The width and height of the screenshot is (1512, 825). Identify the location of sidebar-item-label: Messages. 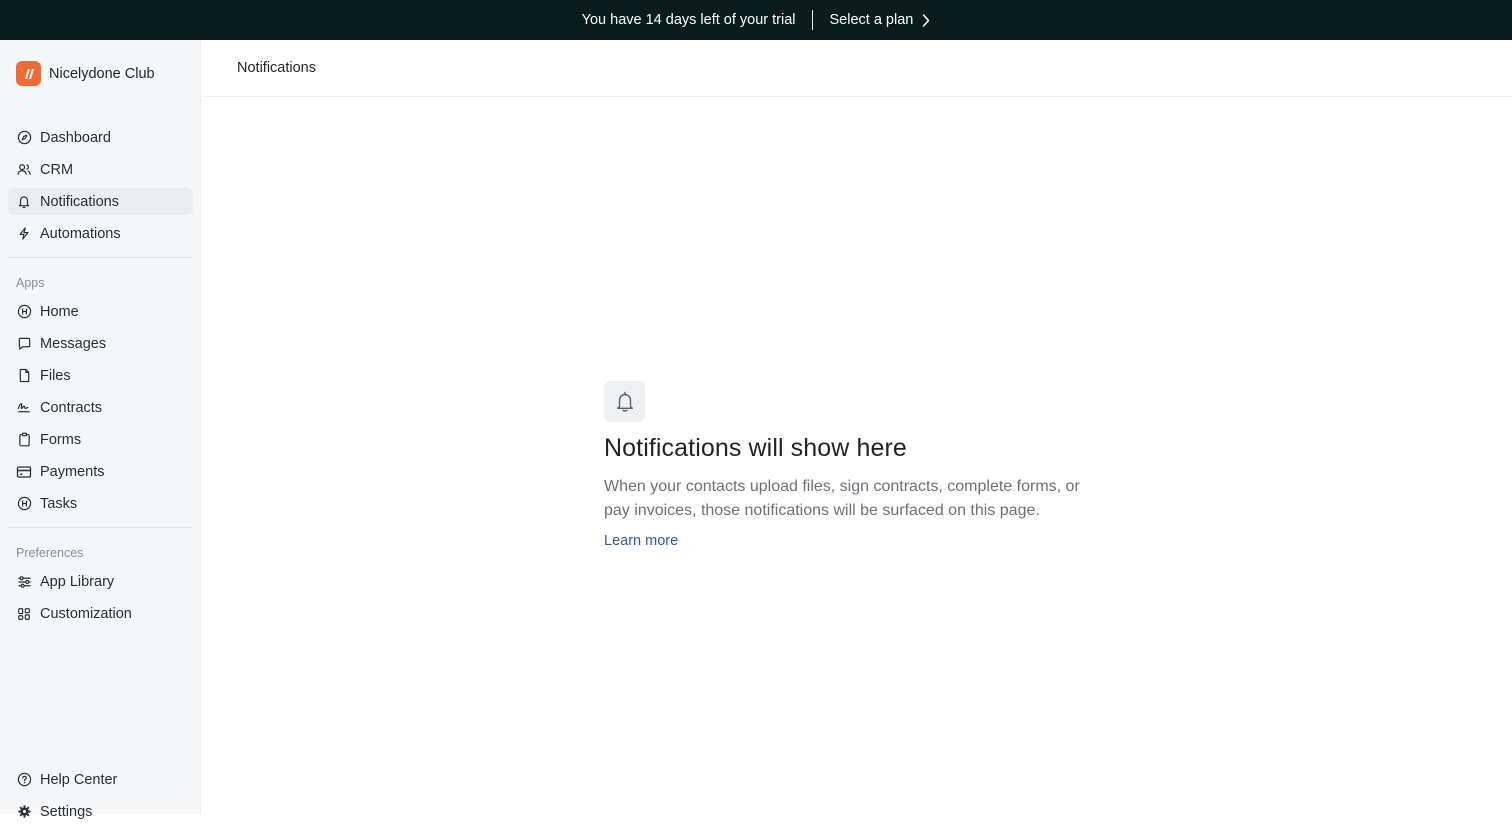
(73, 343).